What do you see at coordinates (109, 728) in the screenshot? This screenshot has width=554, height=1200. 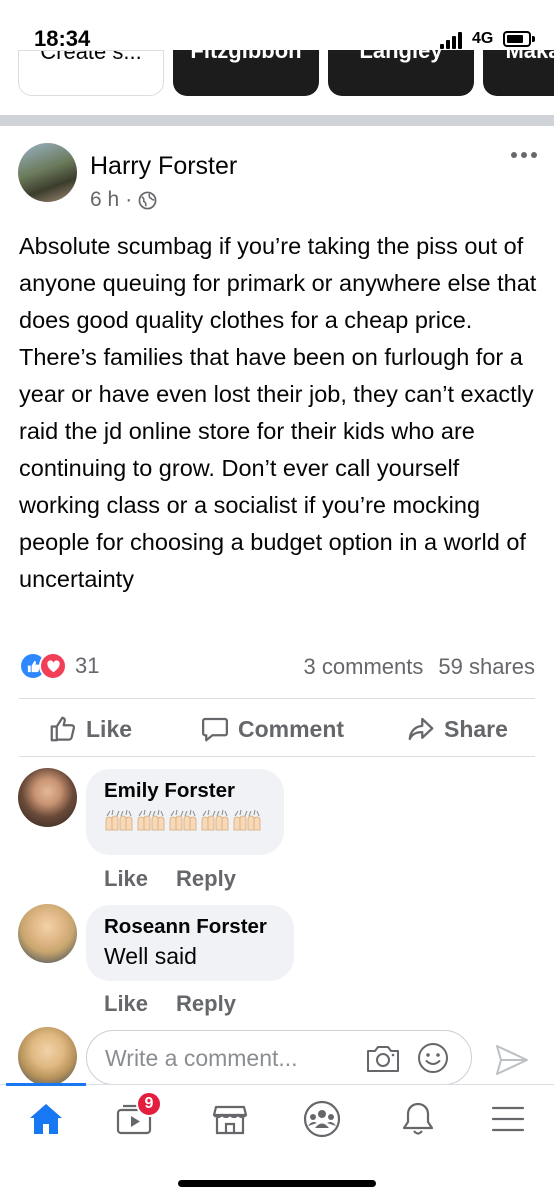 I see `like-label: Like` at bounding box center [109, 728].